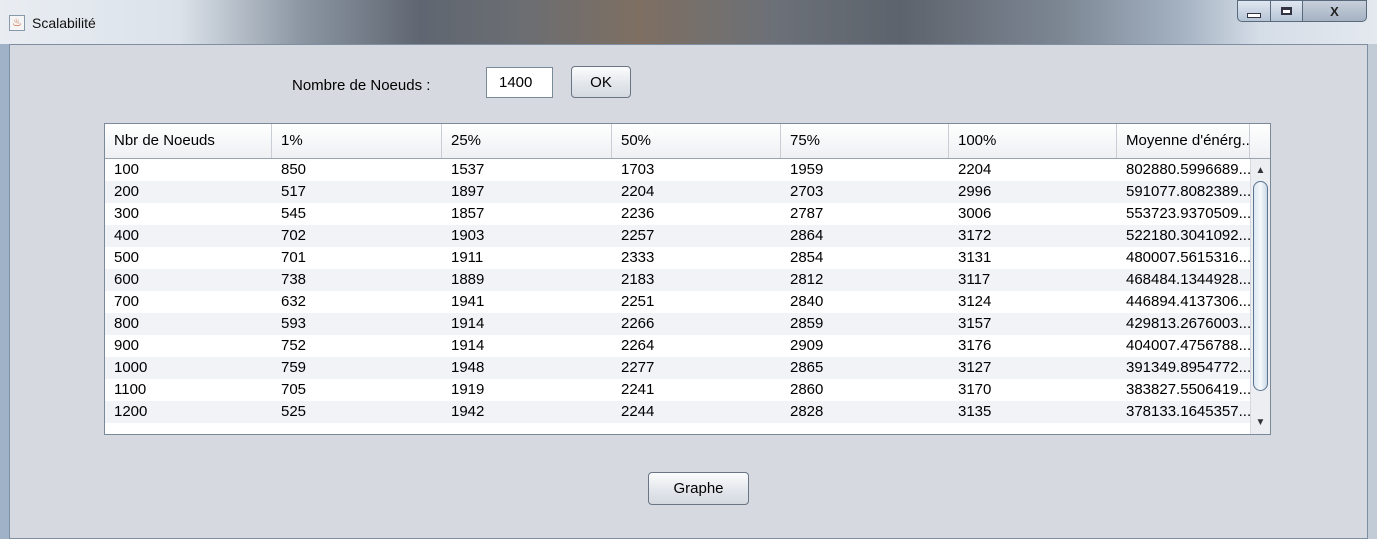 The image size is (1377, 539). What do you see at coordinates (527, 280) in the screenshot?
I see `table-cell: 1889` at bounding box center [527, 280].